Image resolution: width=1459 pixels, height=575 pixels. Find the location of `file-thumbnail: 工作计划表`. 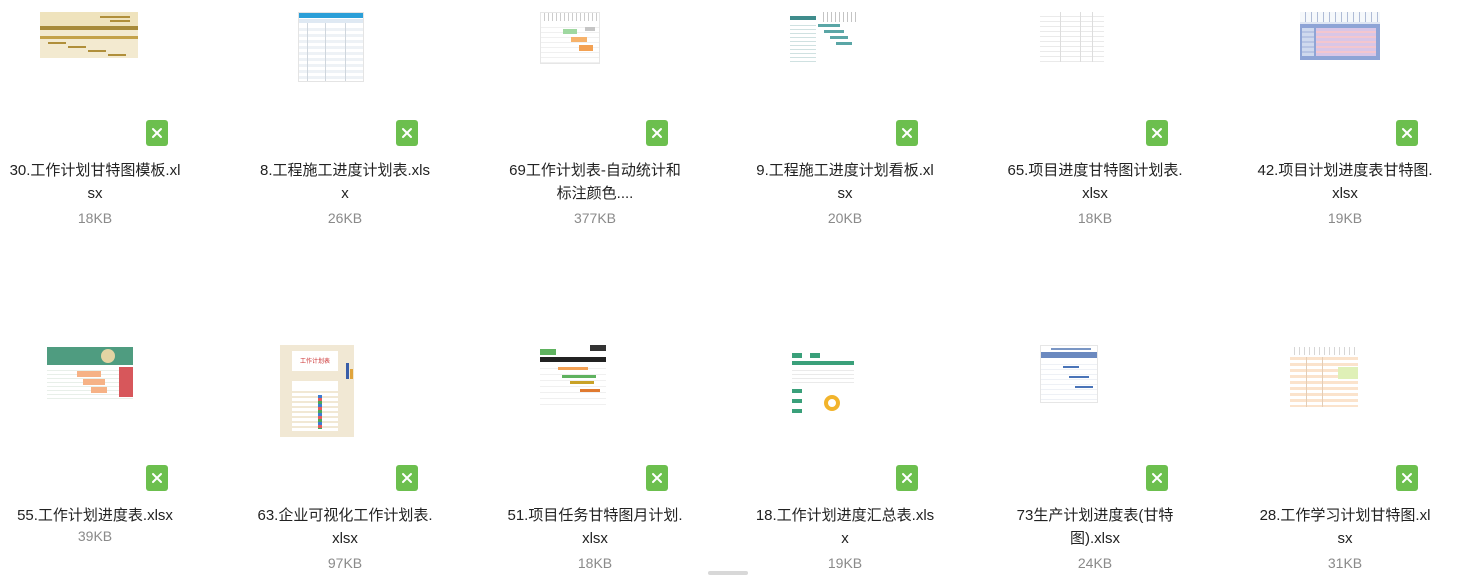

file-thumbnail: 工作计划表 is located at coordinates (317, 391).